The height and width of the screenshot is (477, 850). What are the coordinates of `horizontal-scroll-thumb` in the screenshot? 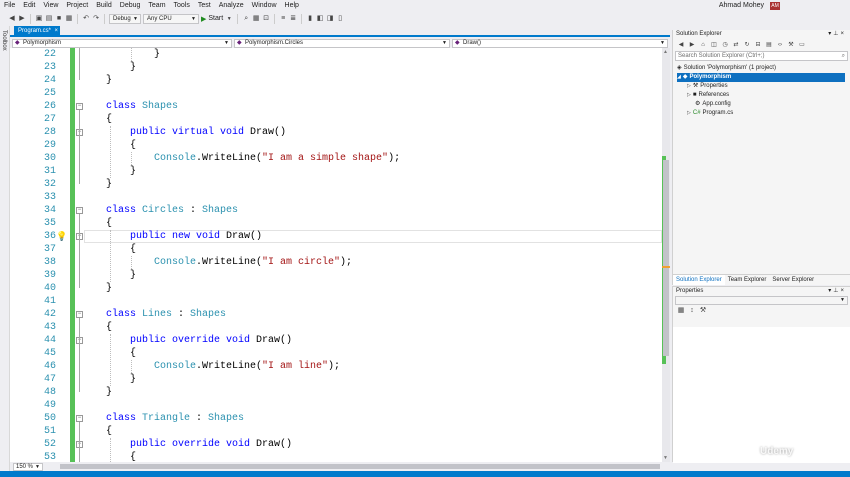 It's located at (360, 466).